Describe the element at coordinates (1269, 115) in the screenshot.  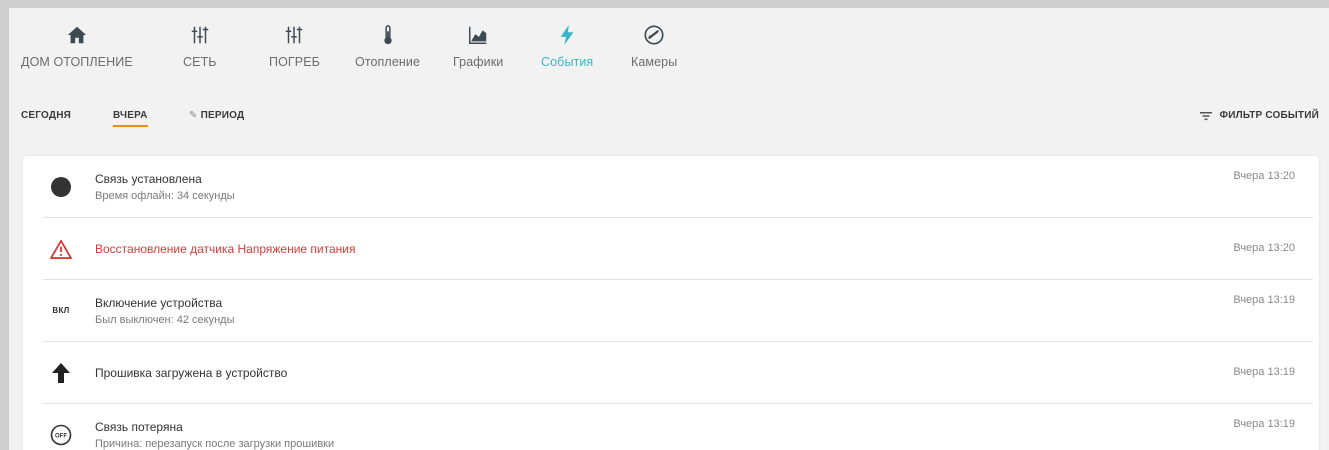
I see `filter-label: ФИЛЬТР СОБЫТИЙ` at that location.